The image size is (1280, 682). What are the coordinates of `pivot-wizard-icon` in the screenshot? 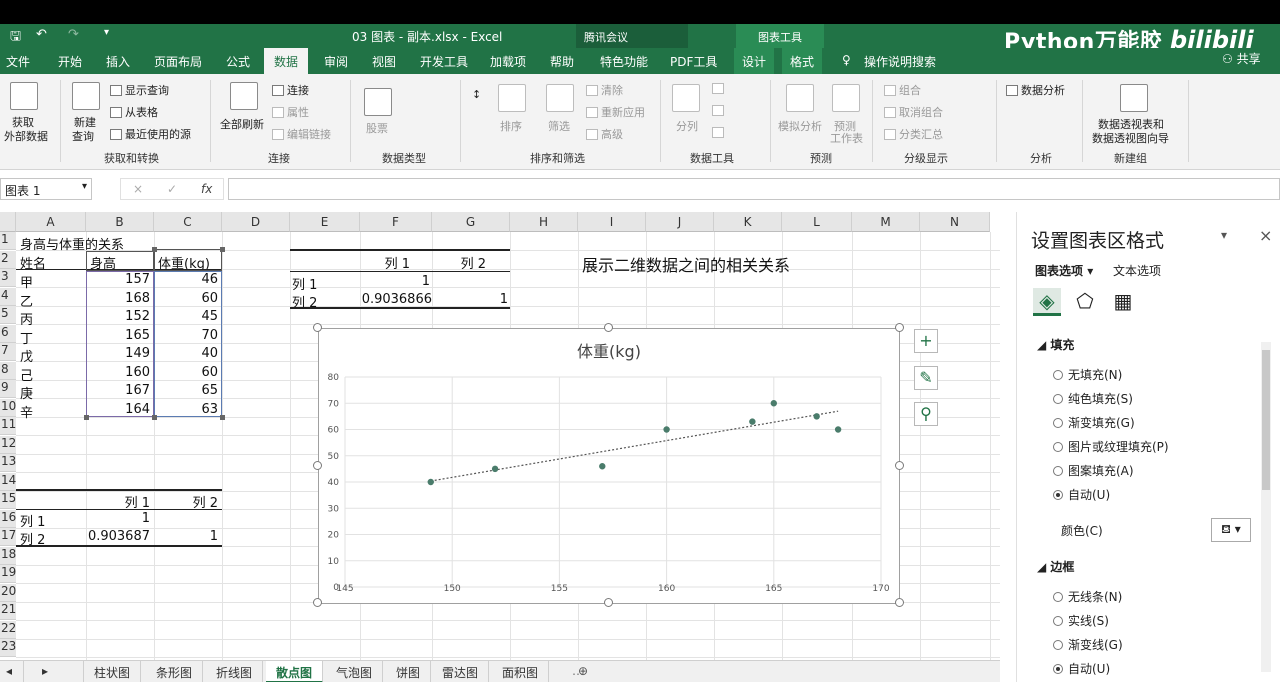 It's located at (1134, 98).